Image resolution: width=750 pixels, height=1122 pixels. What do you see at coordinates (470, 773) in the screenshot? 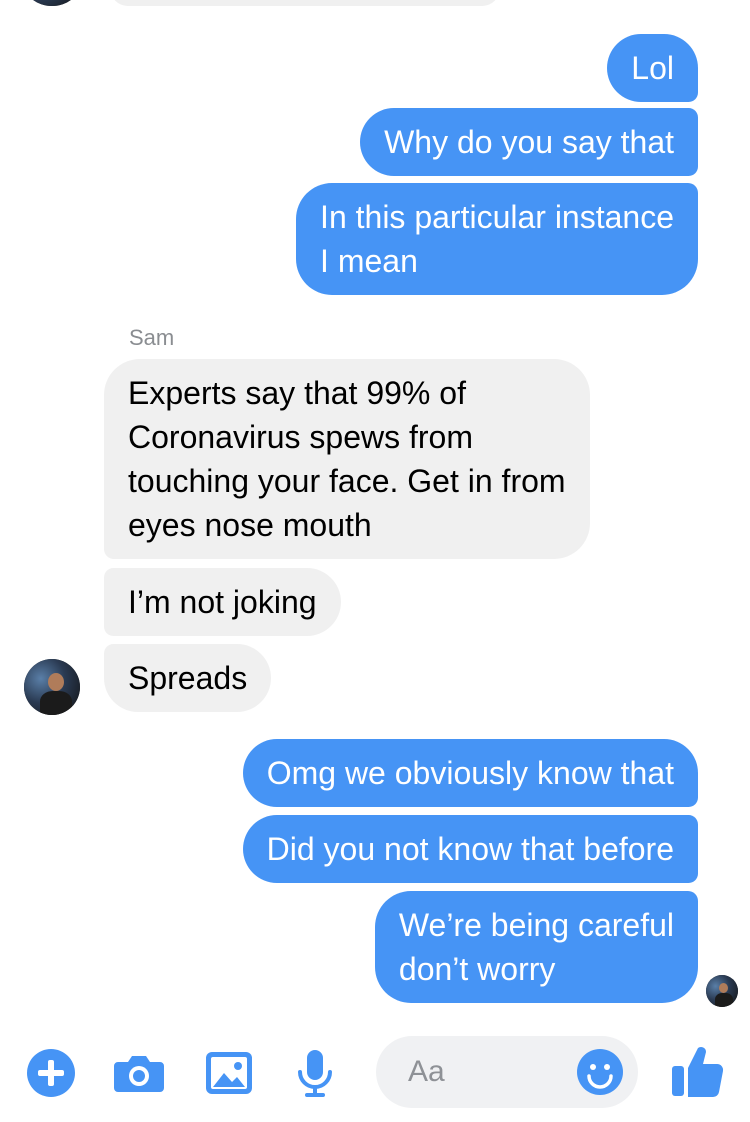
I see `message-bubble-outgoing: Omg we obviously know that` at bounding box center [470, 773].